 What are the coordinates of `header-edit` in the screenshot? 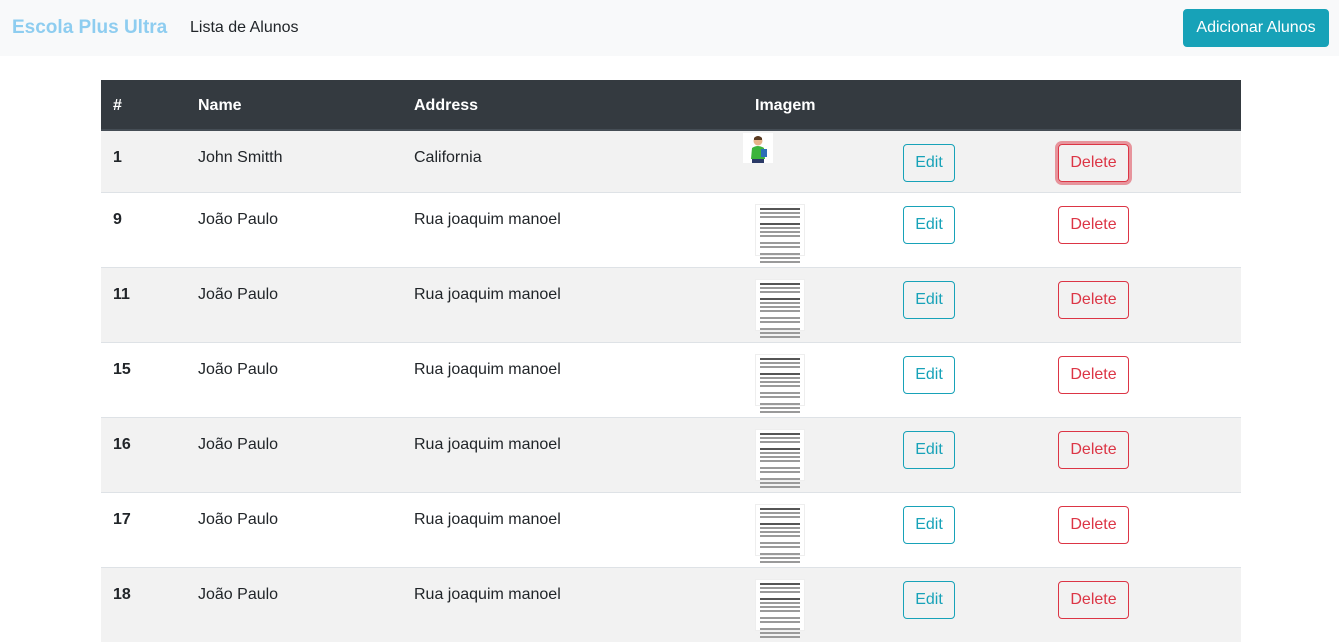 It's located at (980, 105).